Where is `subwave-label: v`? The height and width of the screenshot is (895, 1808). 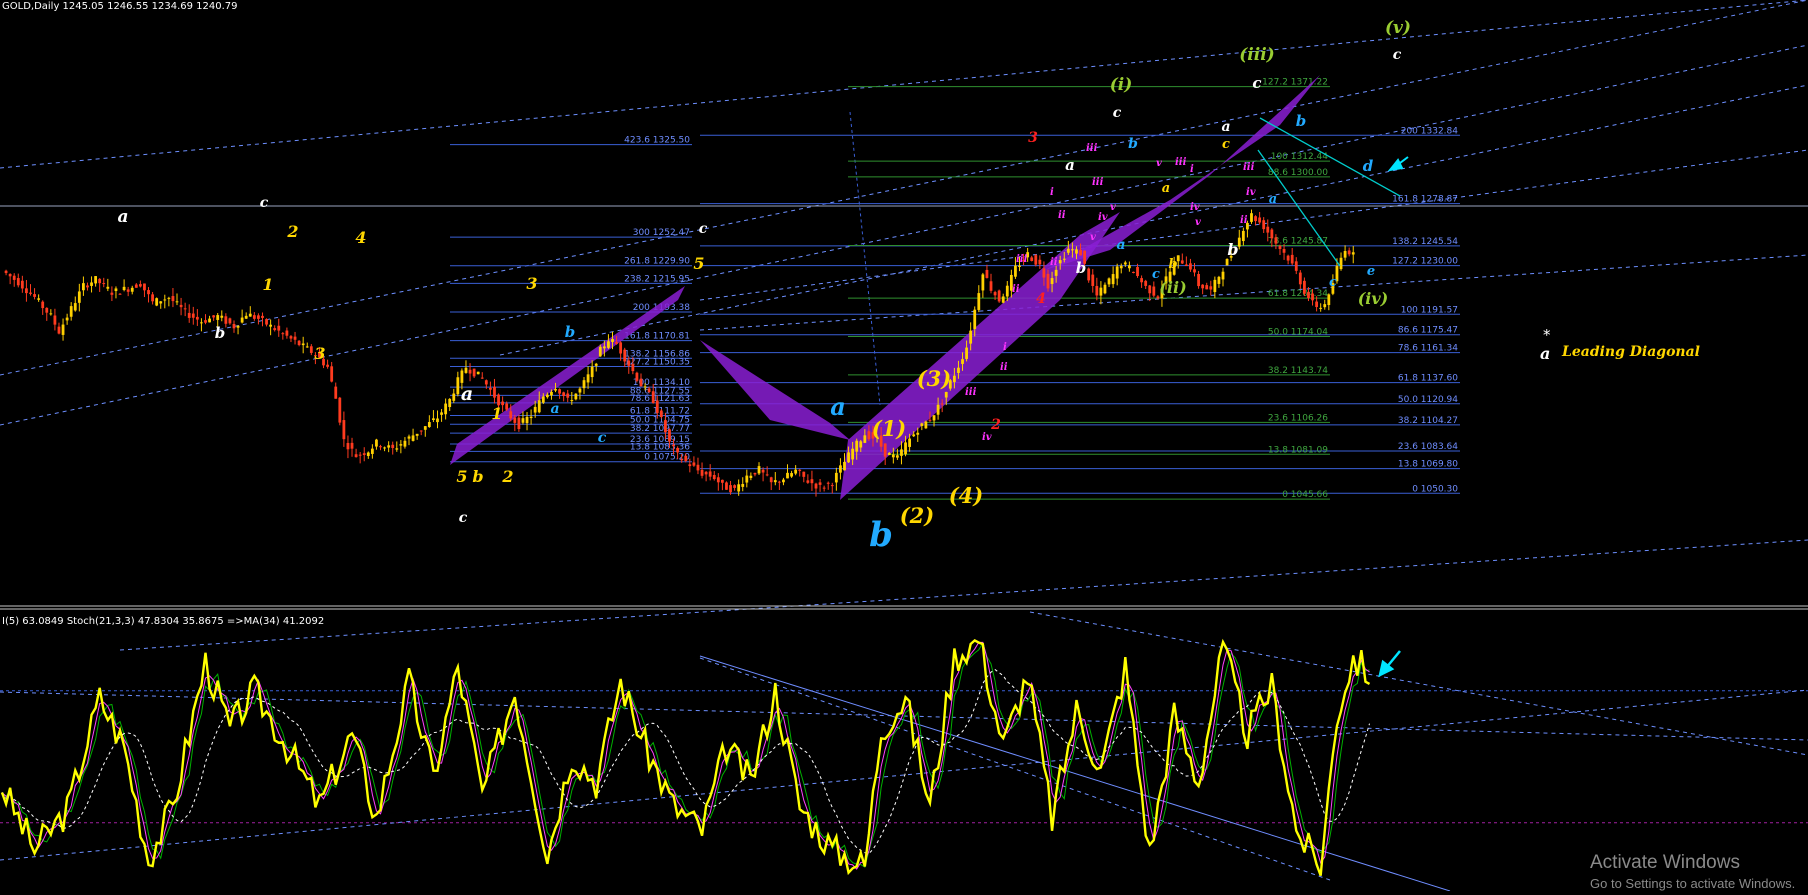
subwave-label: v is located at coordinates (1113, 207).